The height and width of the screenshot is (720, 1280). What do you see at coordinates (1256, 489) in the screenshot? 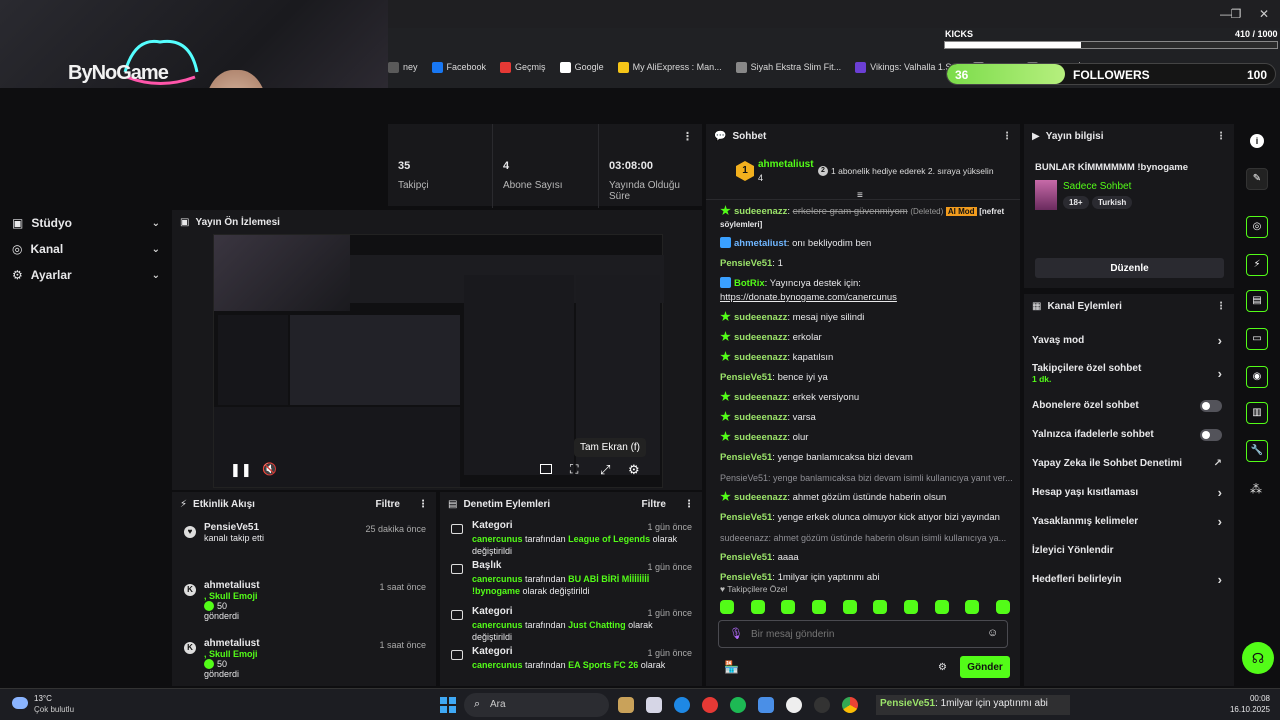
I see `nodes-icon: ⁂` at bounding box center [1256, 489].